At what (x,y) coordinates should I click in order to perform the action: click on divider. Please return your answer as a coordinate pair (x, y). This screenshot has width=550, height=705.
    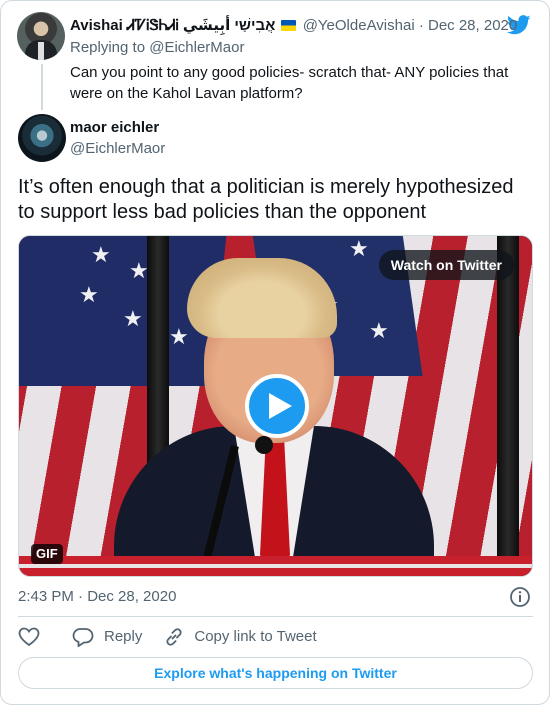
    Looking at the image, I should click on (275, 616).